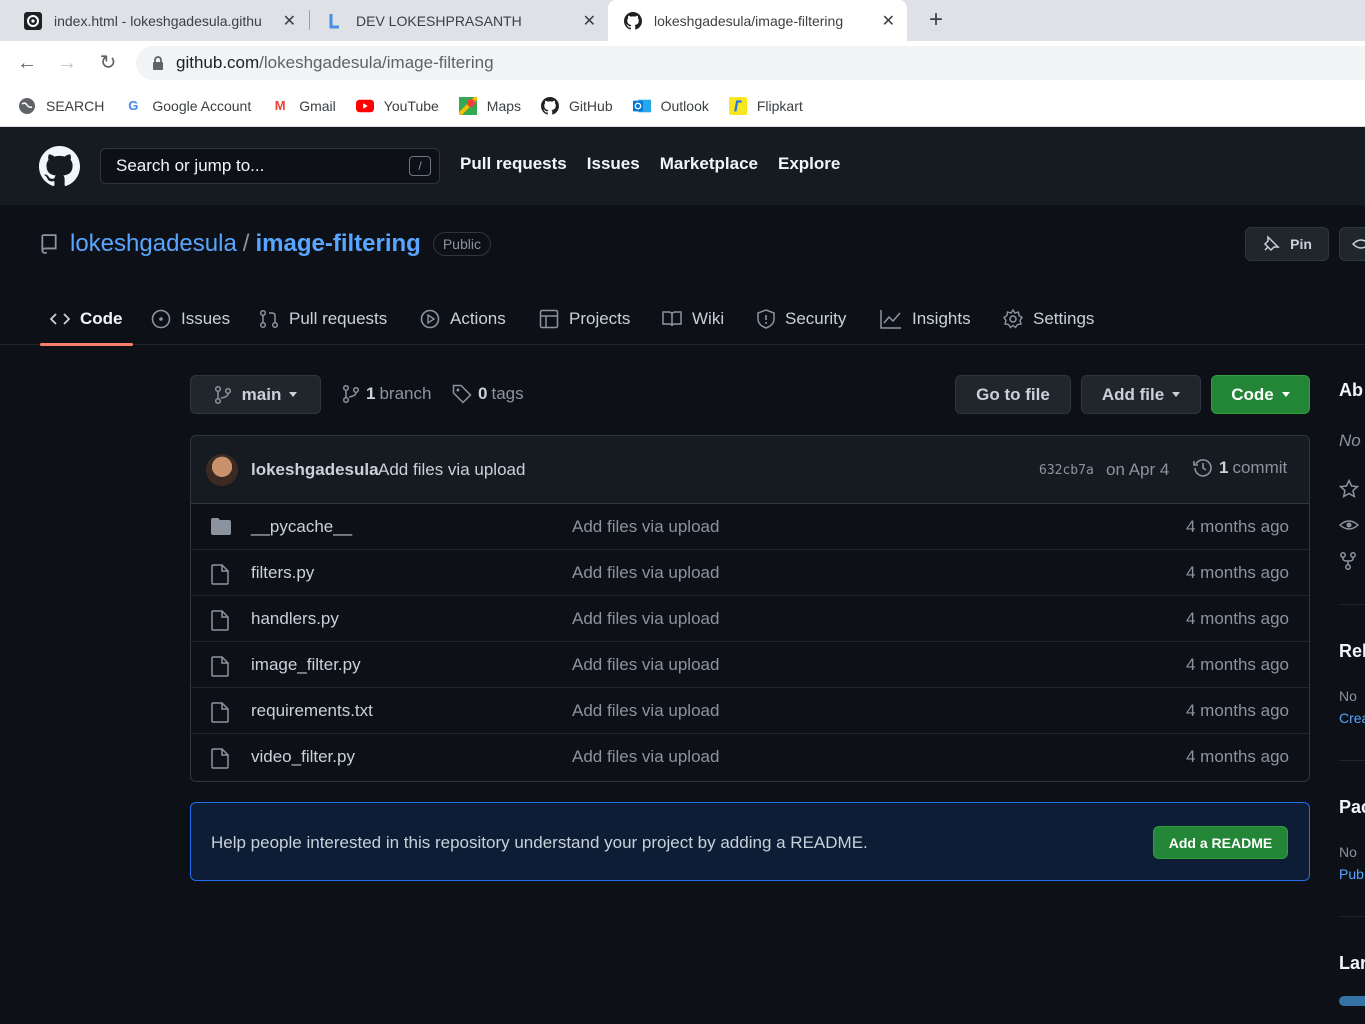  Describe the element at coordinates (1224, 467) in the screenshot. I see `commit-count-number: 1` at that location.